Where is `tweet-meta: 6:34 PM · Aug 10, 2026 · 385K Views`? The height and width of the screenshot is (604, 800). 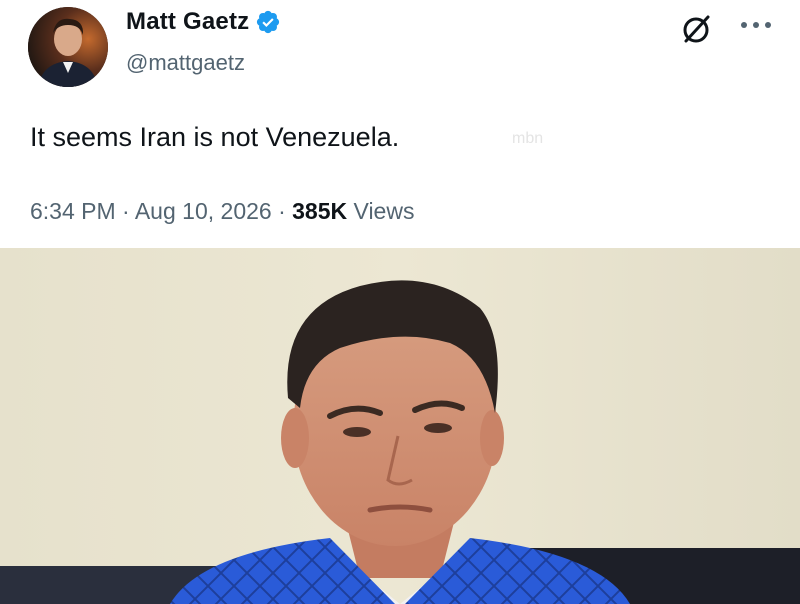 tweet-meta: 6:34 PM · Aug 10, 2026 · 385K Views is located at coordinates (222, 211).